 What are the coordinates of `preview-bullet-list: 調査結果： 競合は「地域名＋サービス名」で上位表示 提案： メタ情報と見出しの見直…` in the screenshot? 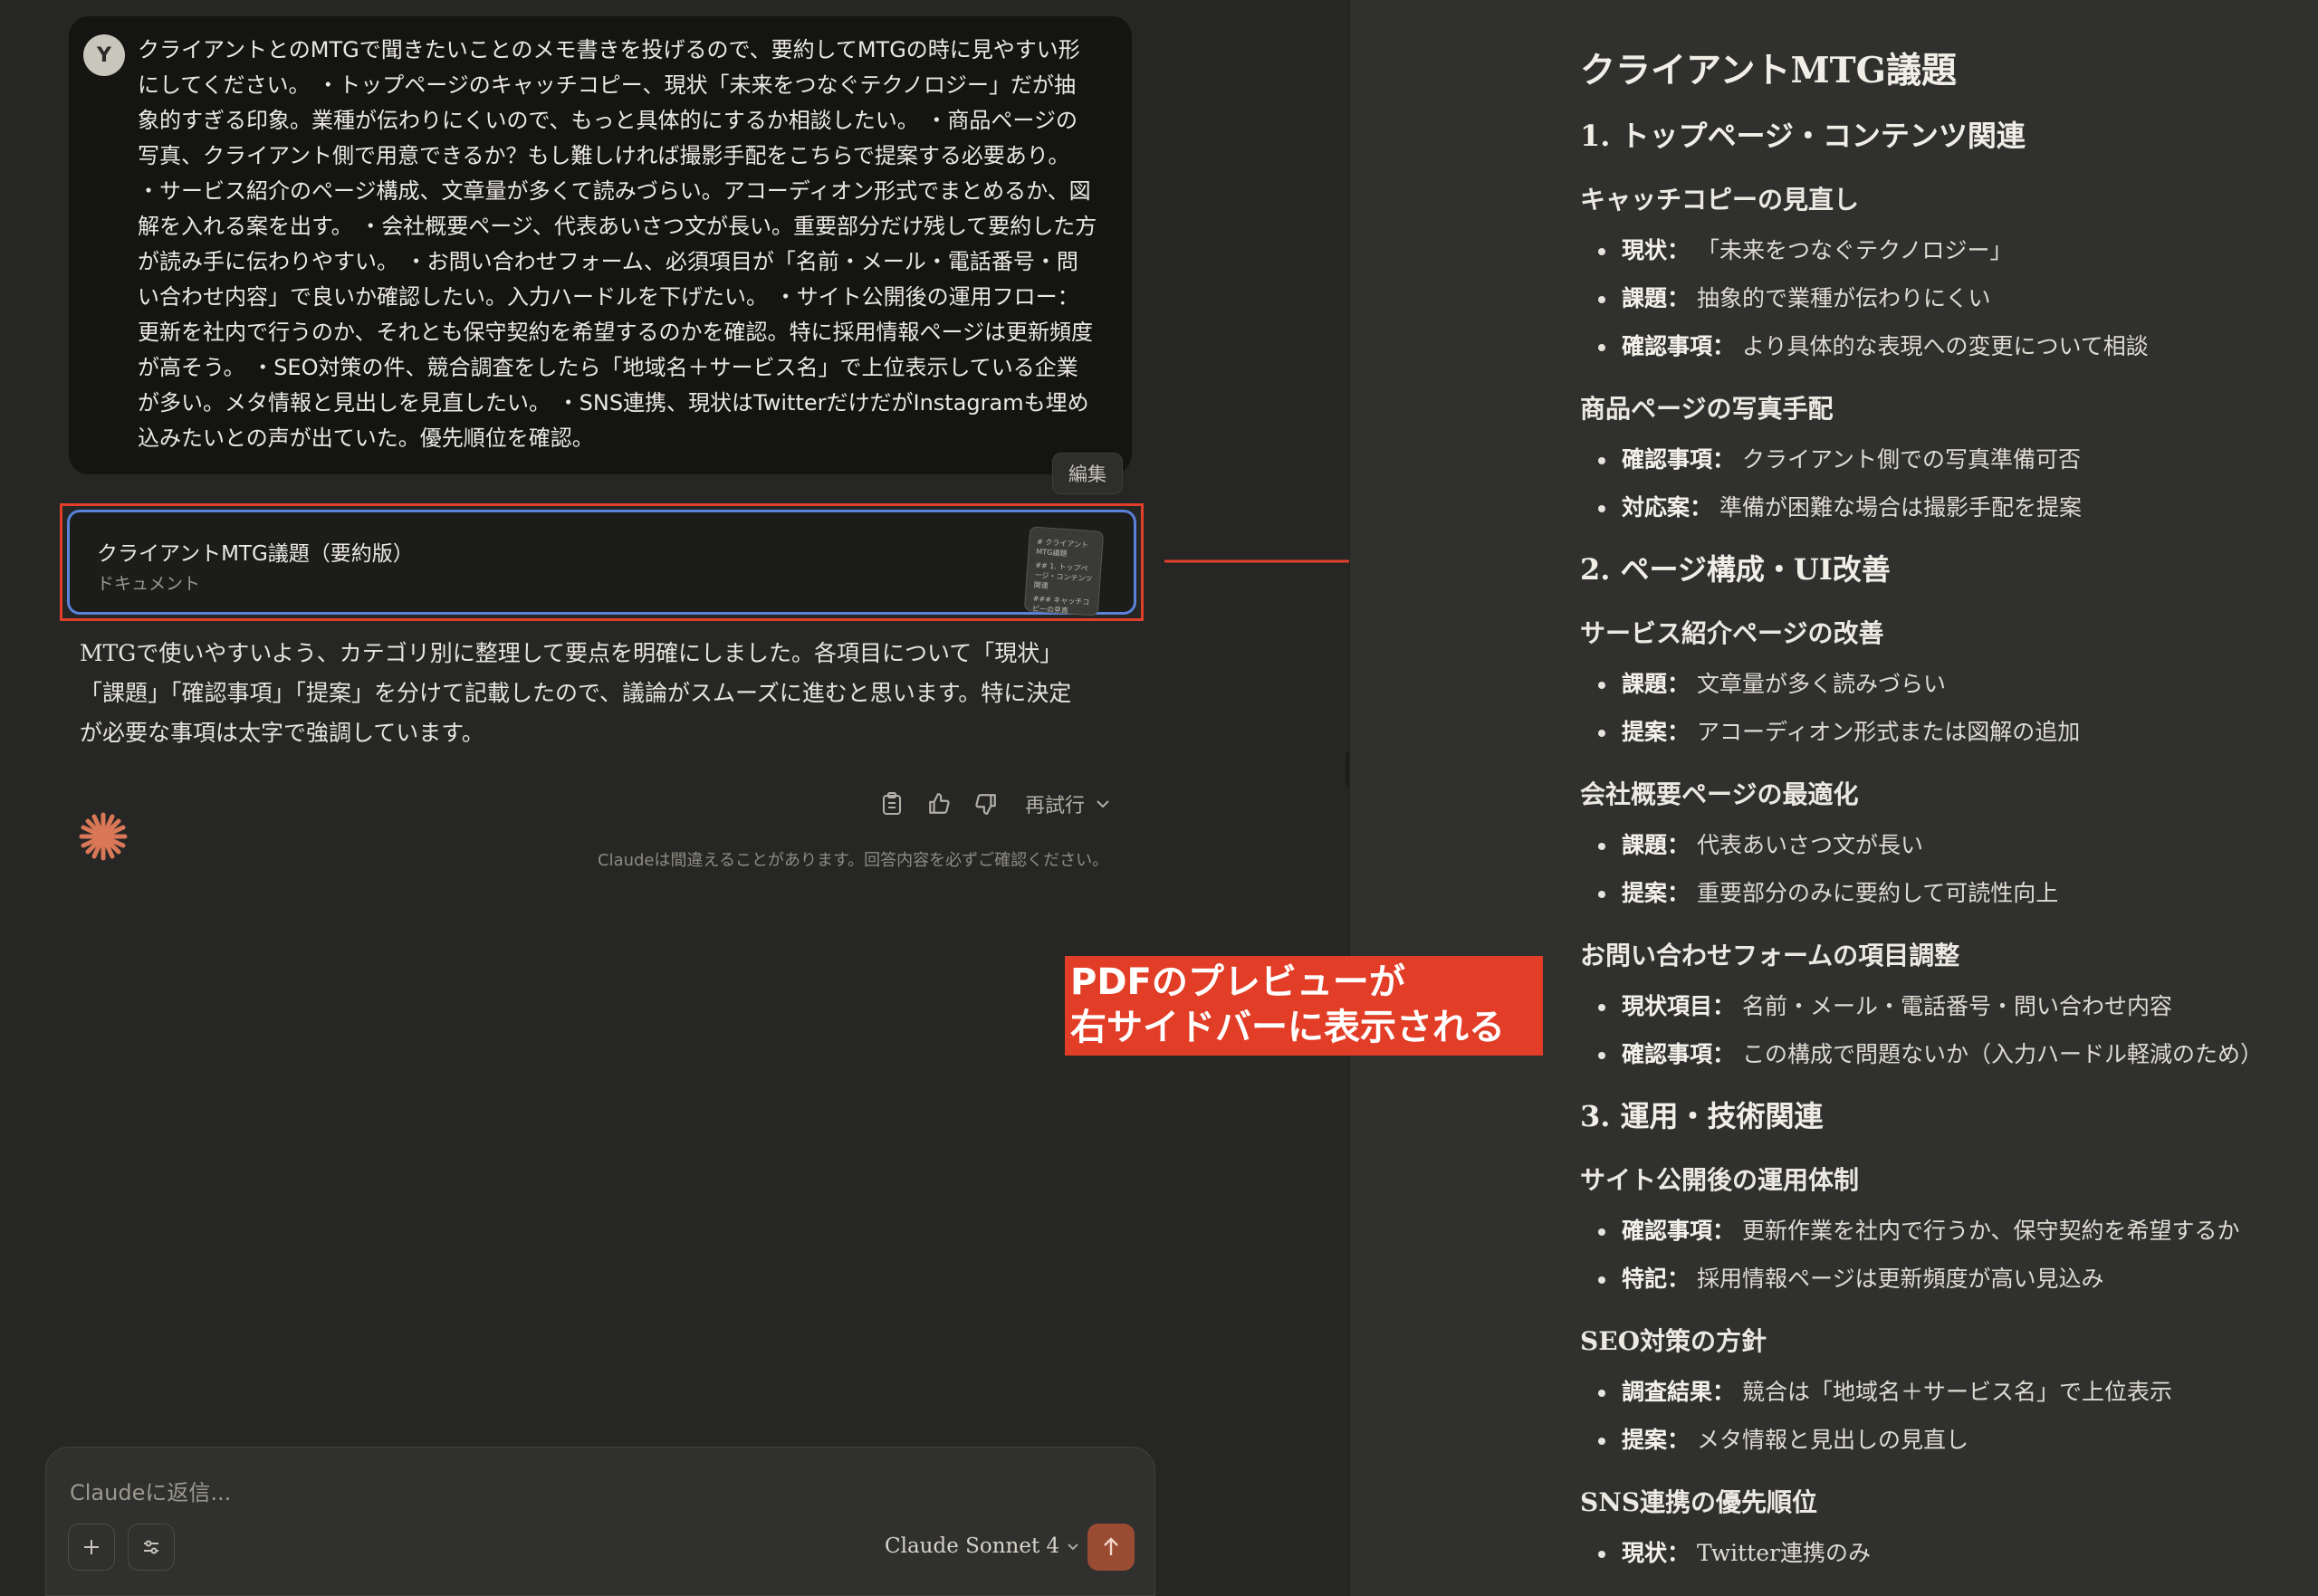 It's located at (1942, 1416).